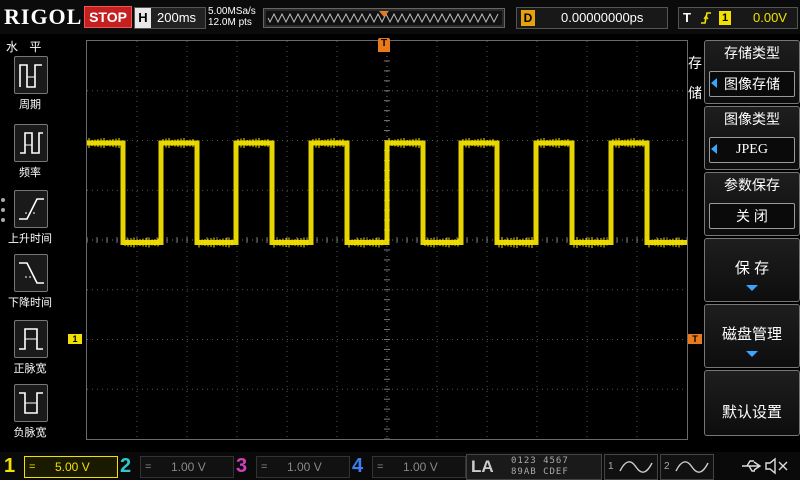 This screenshot has height=480, width=800. I want to click on acquisition-info: 5.00MSa/s 12.0M pts, so click(232, 17).